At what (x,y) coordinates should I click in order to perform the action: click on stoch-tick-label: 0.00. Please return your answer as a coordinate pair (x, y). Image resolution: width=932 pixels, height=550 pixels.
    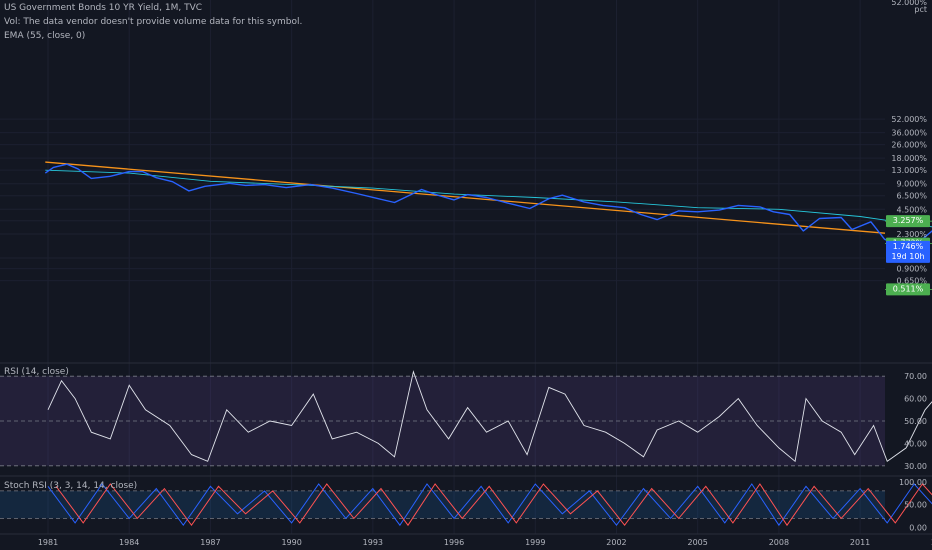
    Looking at the image, I should click on (918, 528).